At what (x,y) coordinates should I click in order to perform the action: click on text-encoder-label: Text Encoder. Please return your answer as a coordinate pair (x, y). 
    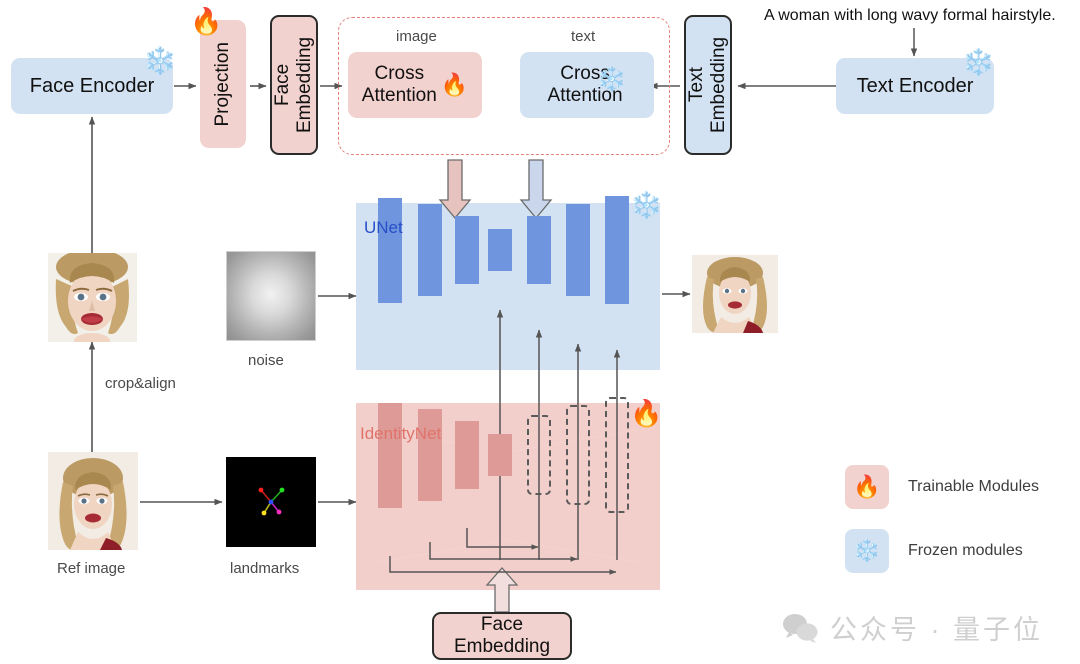
    Looking at the image, I should click on (915, 85).